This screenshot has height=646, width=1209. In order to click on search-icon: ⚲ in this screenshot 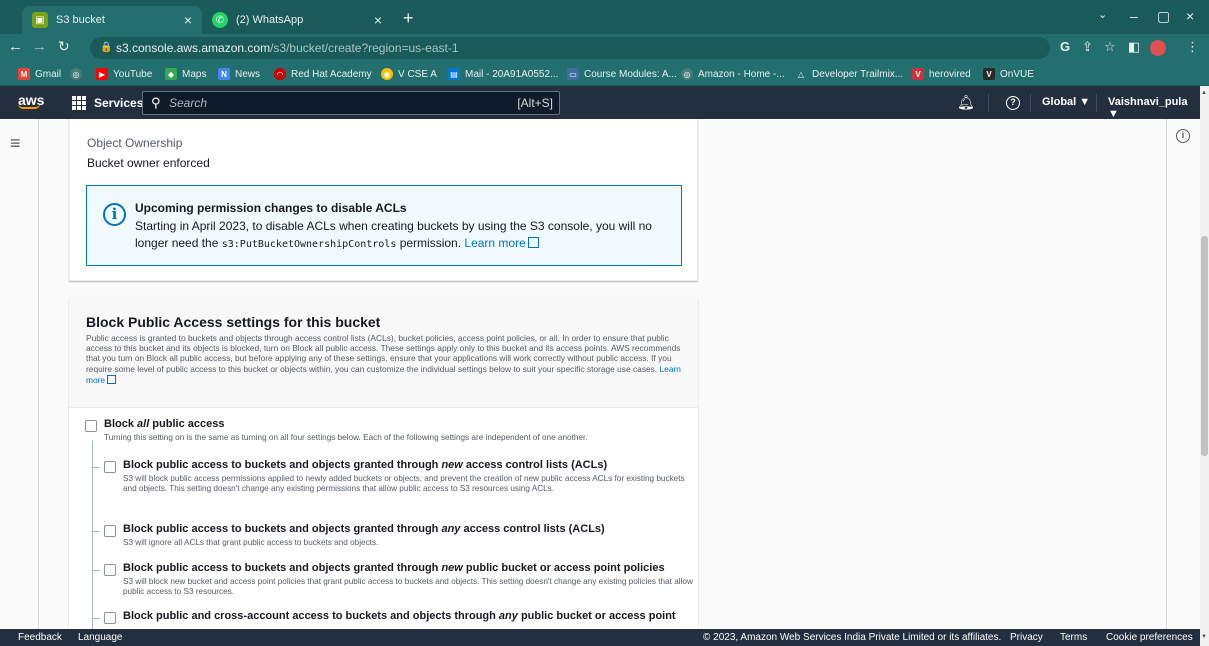, I will do `click(156, 102)`.